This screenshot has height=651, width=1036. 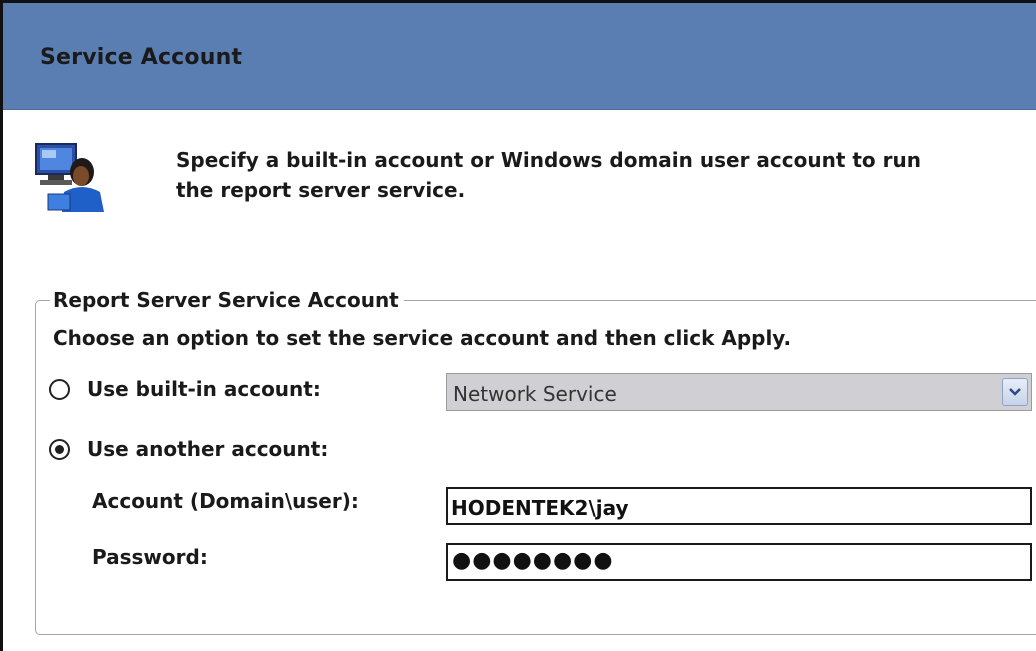 What do you see at coordinates (150, 557) in the screenshot?
I see `password-field-label: Password:` at bounding box center [150, 557].